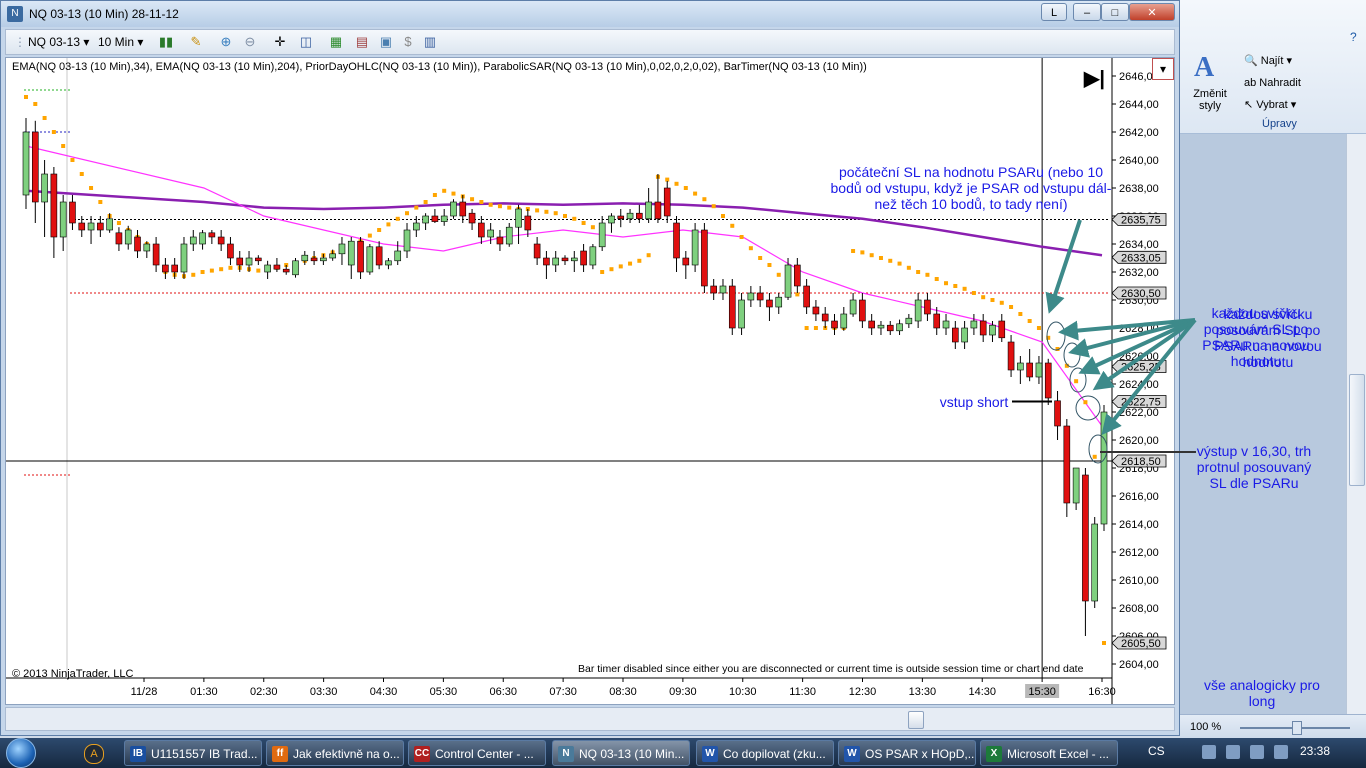 The height and width of the screenshot is (768, 1366). What do you see at coordinates (1094, 78) in the screenshot?
I see `scroll-to-end-icon: ▶|` at bounding box center [1094, 78].